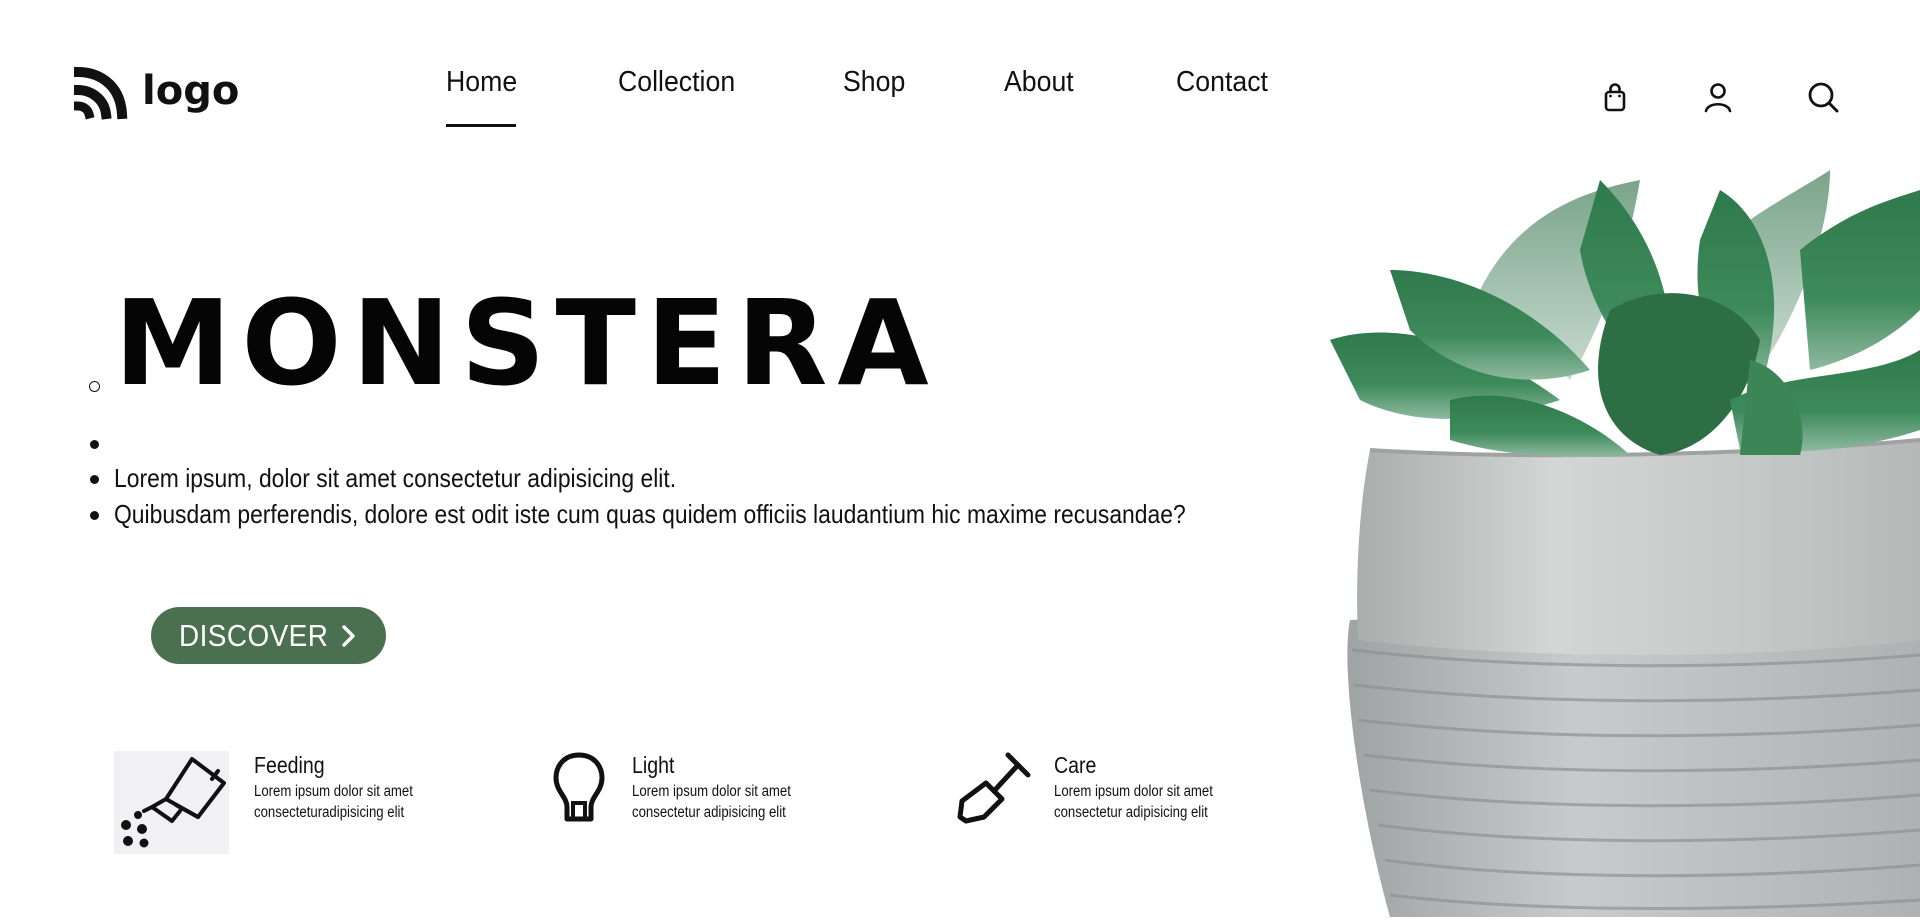 The image size is (1920, 922). What do you see at coordinates (348, 636) in the screenshot?
I see `chevron-right-icon` at bounding box center [348, 636].